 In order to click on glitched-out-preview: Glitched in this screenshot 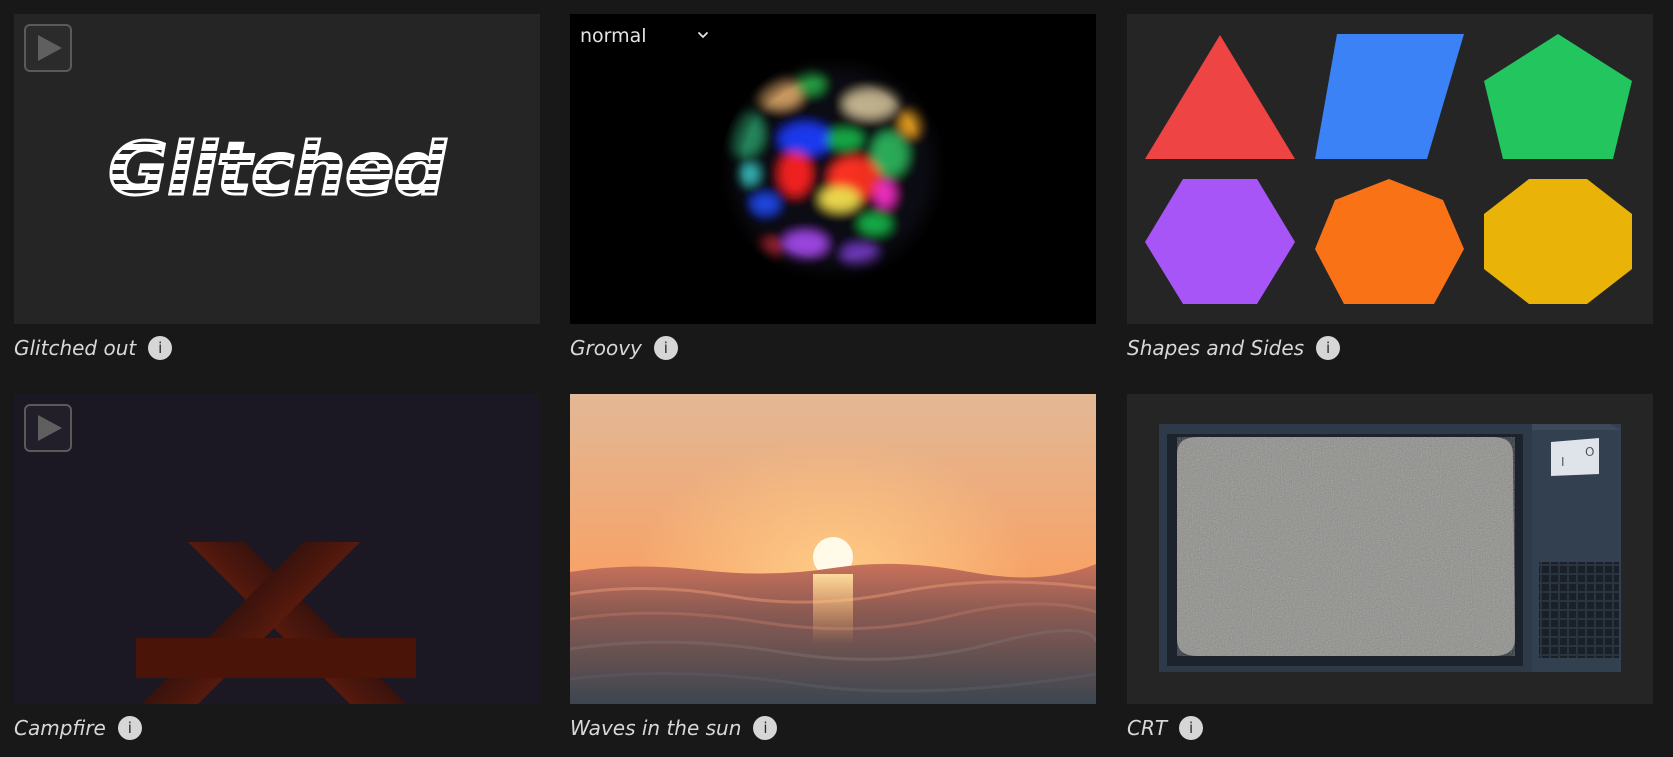, I will do `click(277, 169)`.